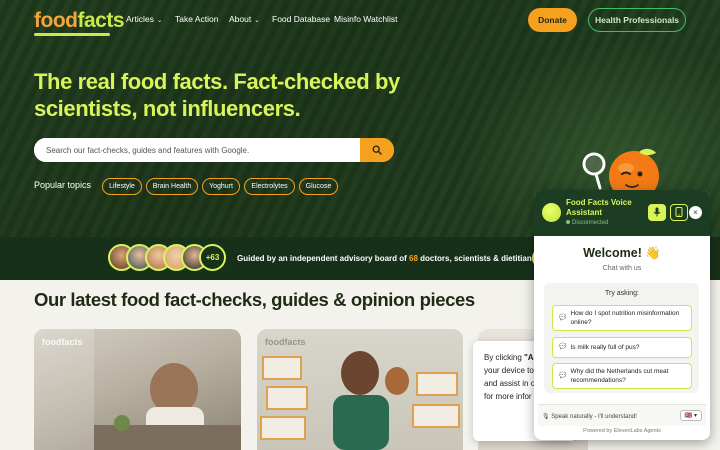  I want to click on widget-title: Food Facts Voice Assistant, so click(599, 207).